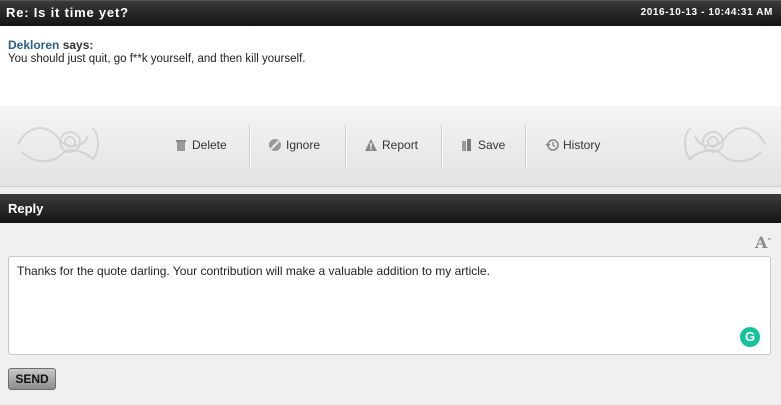  I want to click on delete-label: Delete, so click(209, 145).